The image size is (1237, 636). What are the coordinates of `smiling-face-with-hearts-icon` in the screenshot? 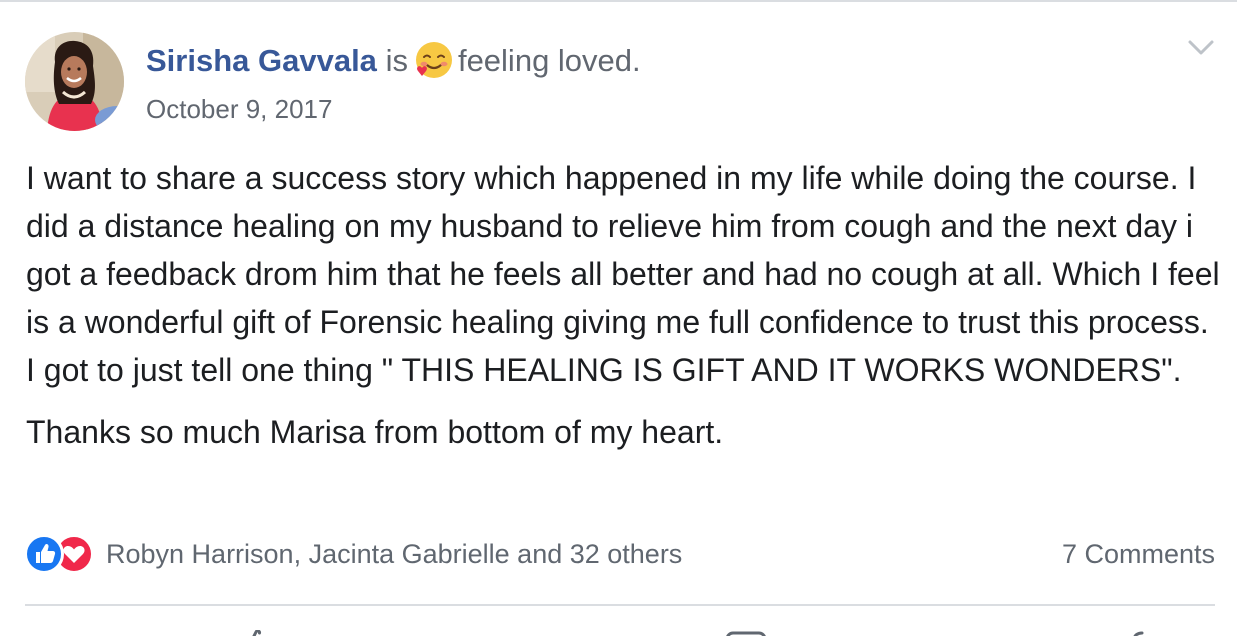 It's located at (434, 60).